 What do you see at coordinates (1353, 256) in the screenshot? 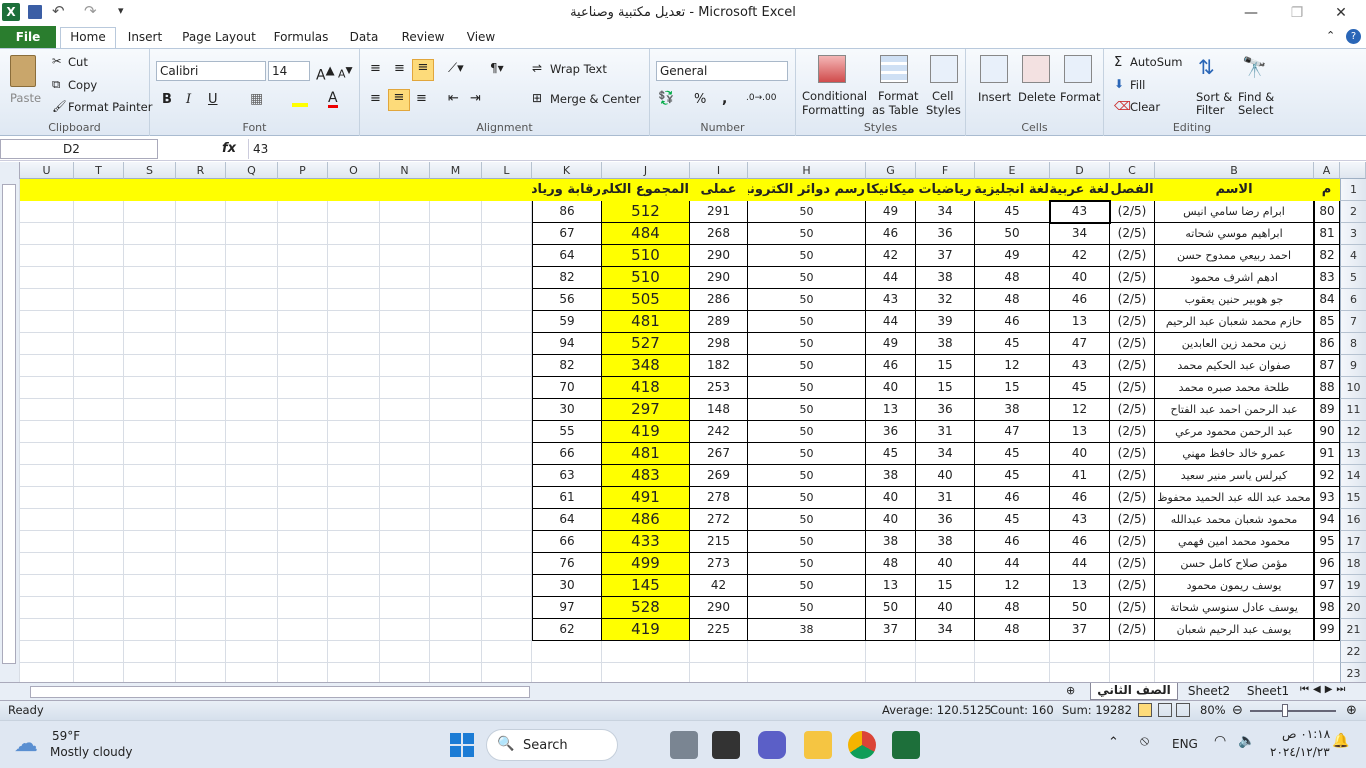
I see `row-header: 4` at bounding box center [1353, 256].